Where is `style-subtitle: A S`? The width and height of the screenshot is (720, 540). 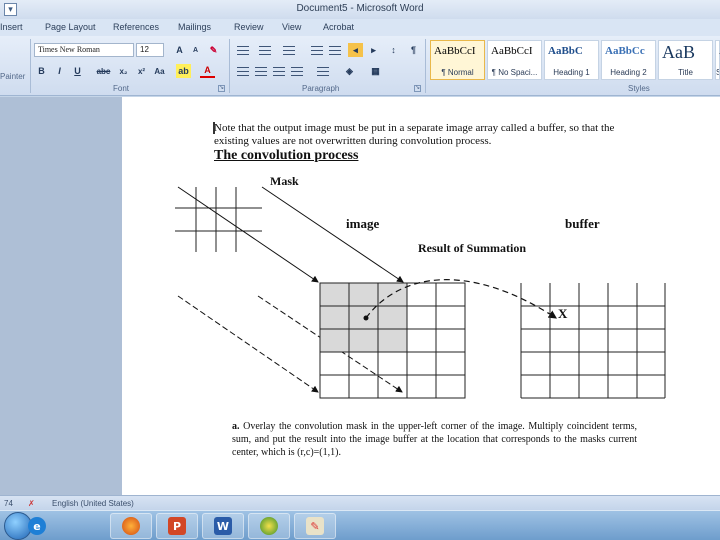
style-subtitle: A S is located at coordinates (717, 60).